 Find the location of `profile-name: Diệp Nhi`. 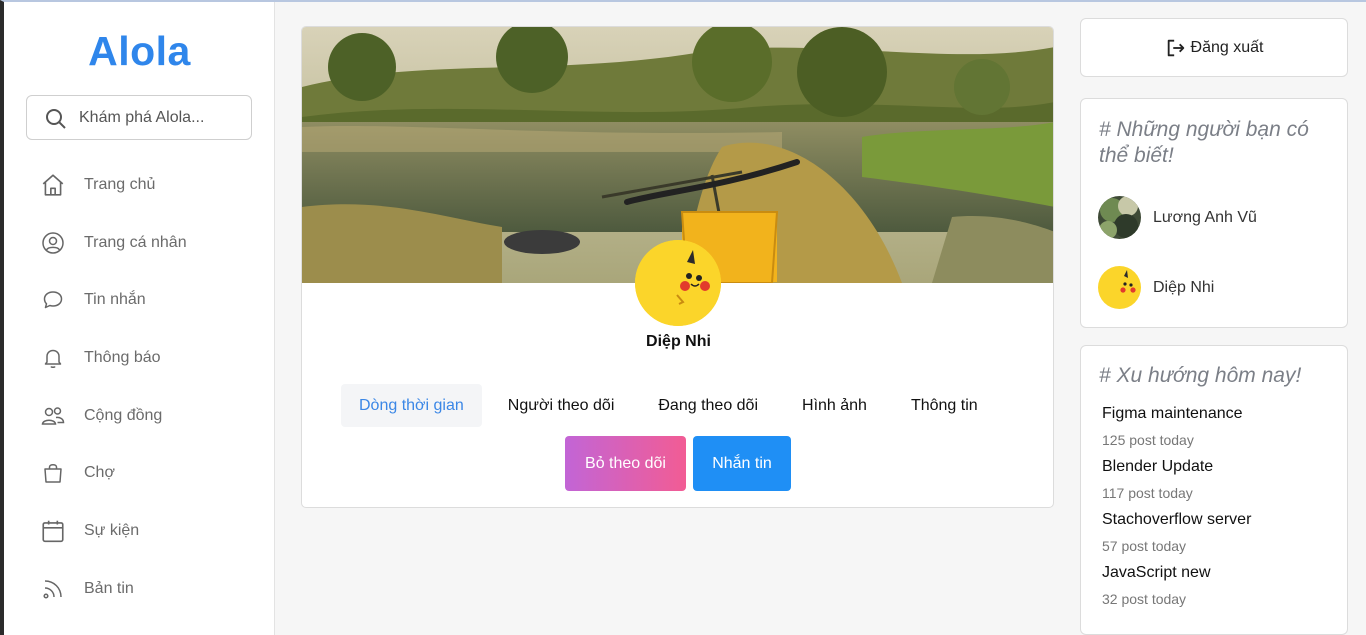

profile-name: Diệp Nhi is located at coordinates (678, 341).